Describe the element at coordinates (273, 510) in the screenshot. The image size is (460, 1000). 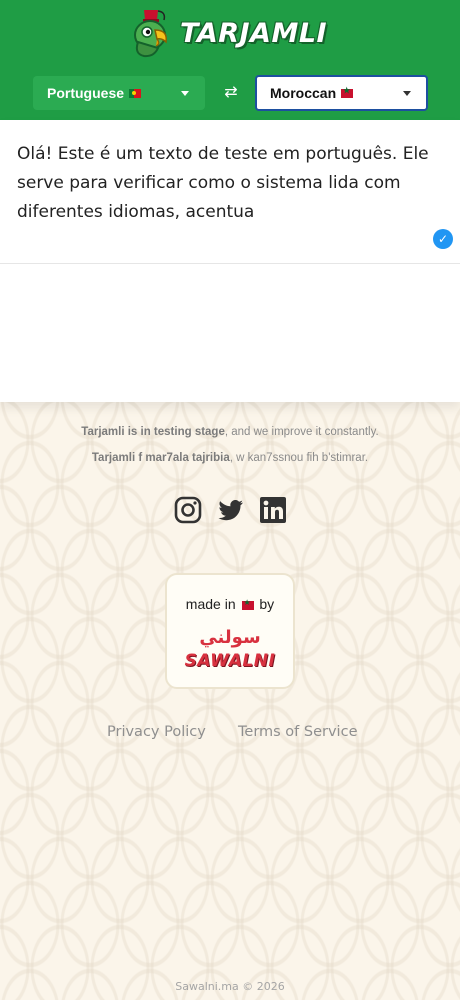
I see `linkedin-icon` at that location.